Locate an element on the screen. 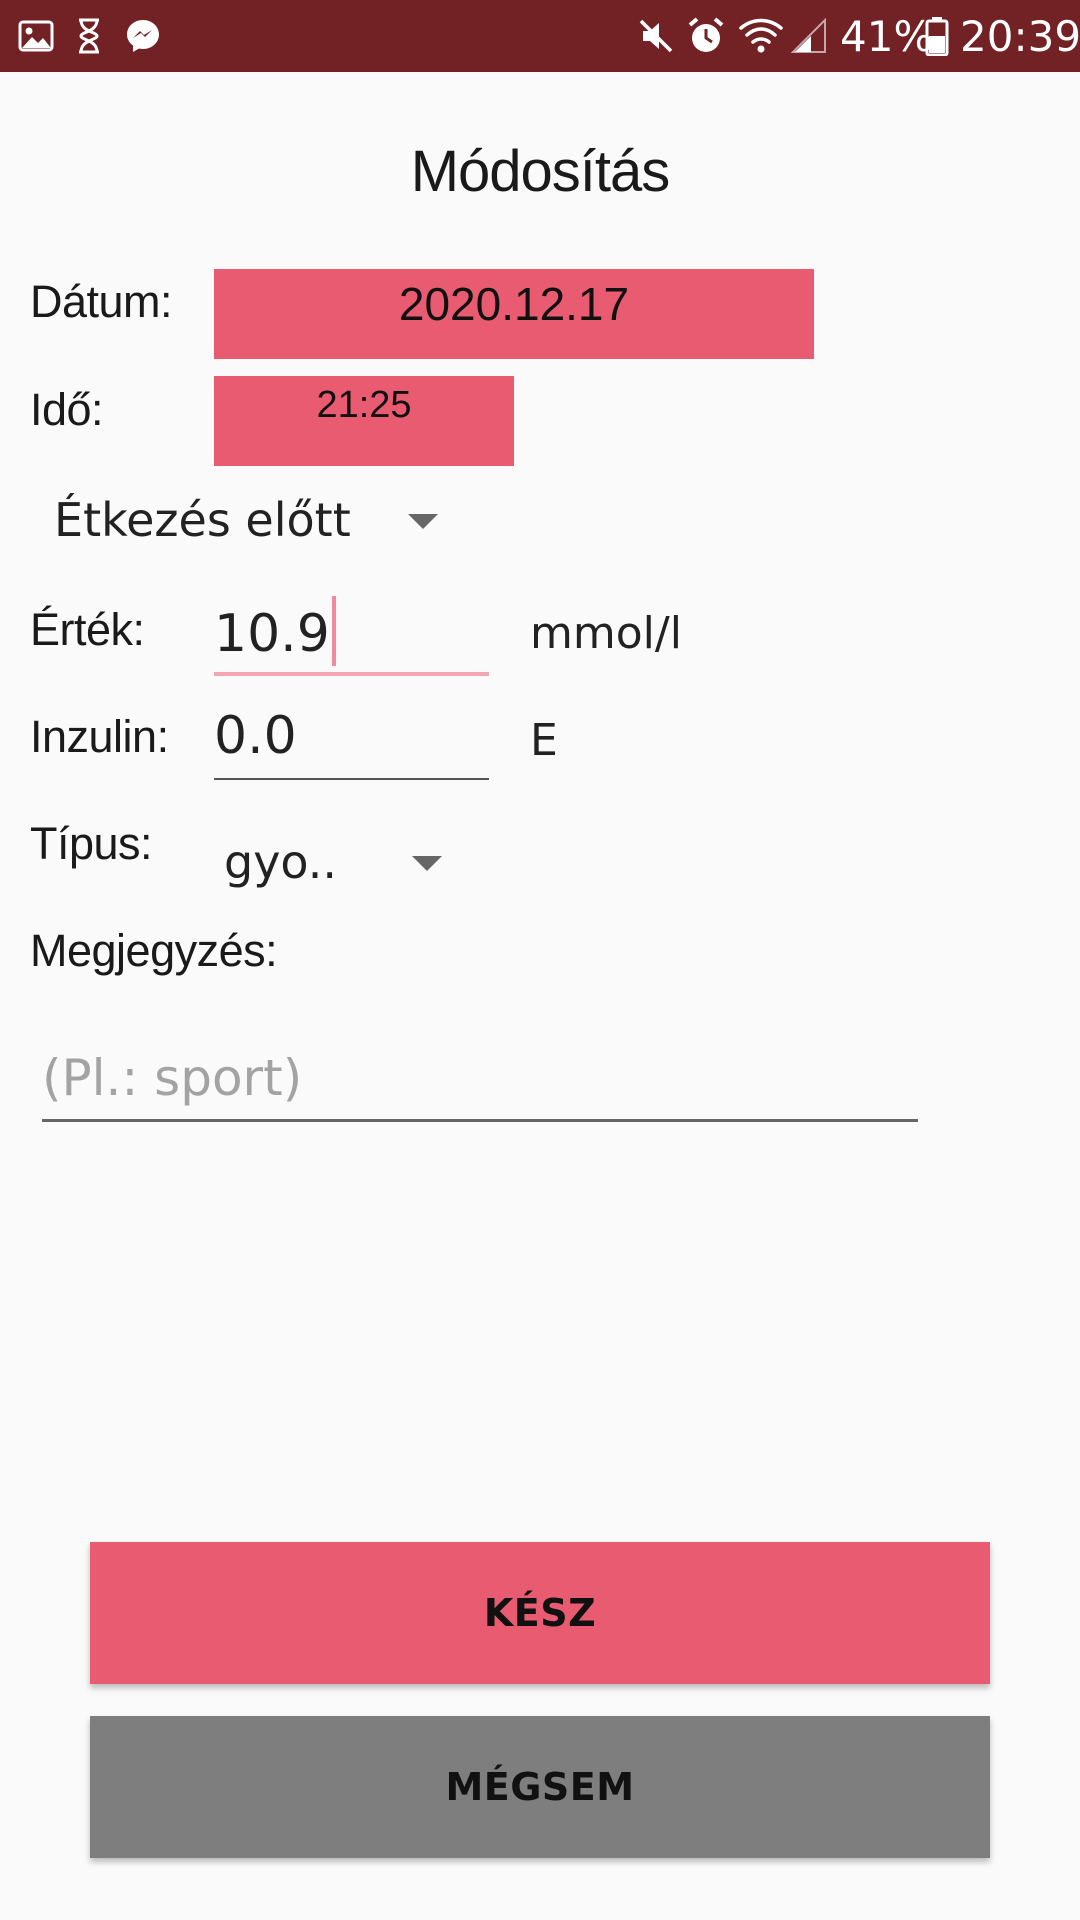 The image size is (1080, 1920). cancel-button-label: MÉGSEM is located at coordinates (540, 1787).